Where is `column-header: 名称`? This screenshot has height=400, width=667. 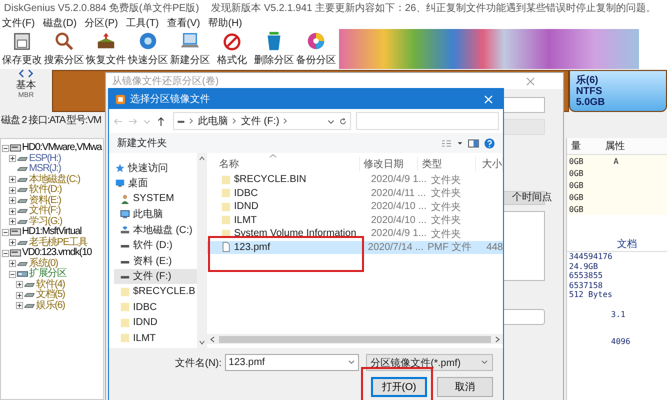
column-header: 名称 is located at coordinates (283, 164).